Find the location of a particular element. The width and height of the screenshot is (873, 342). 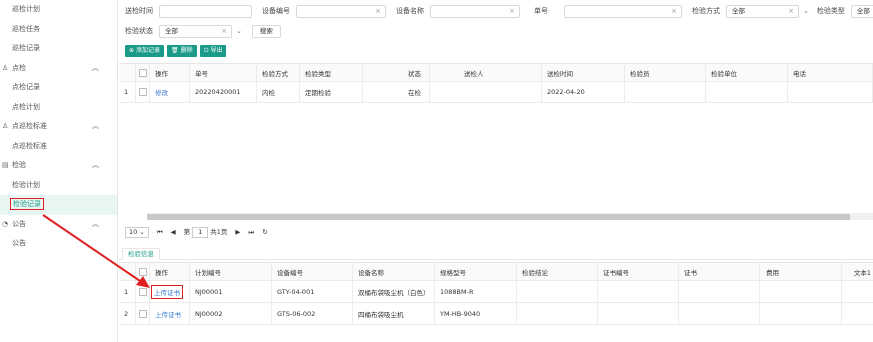

column-header: 文本1 is located at coordinates (862, 272).